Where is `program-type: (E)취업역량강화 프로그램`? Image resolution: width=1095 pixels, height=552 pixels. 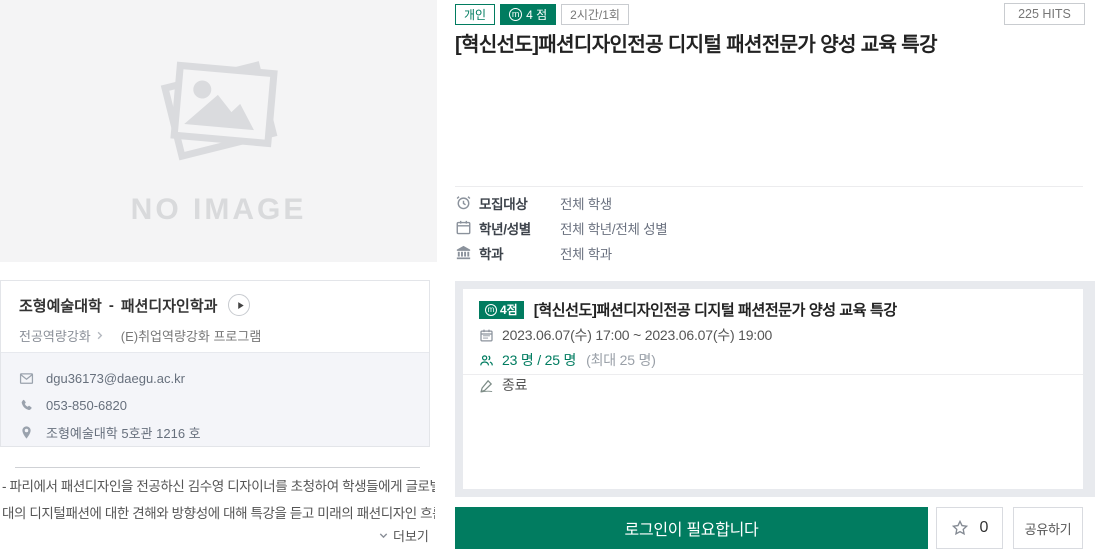 program-type: (E)취업역량강화 프로그램 is located at coordinates (191, 336).